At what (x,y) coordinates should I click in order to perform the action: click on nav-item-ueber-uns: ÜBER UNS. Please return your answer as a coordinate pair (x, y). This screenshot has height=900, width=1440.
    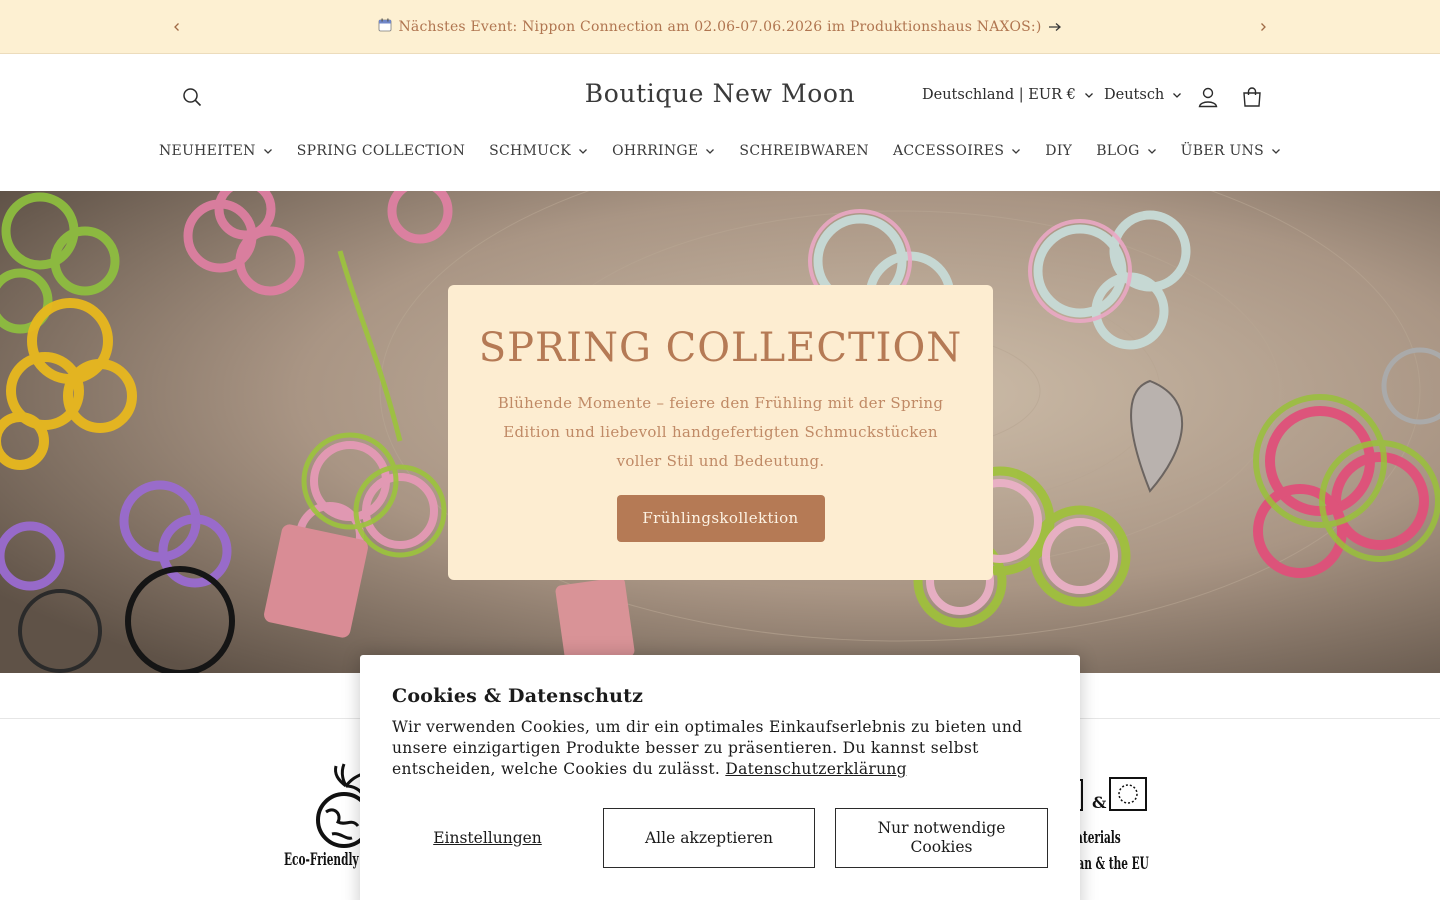
    Looking at the image, I should click on (1231, 151).